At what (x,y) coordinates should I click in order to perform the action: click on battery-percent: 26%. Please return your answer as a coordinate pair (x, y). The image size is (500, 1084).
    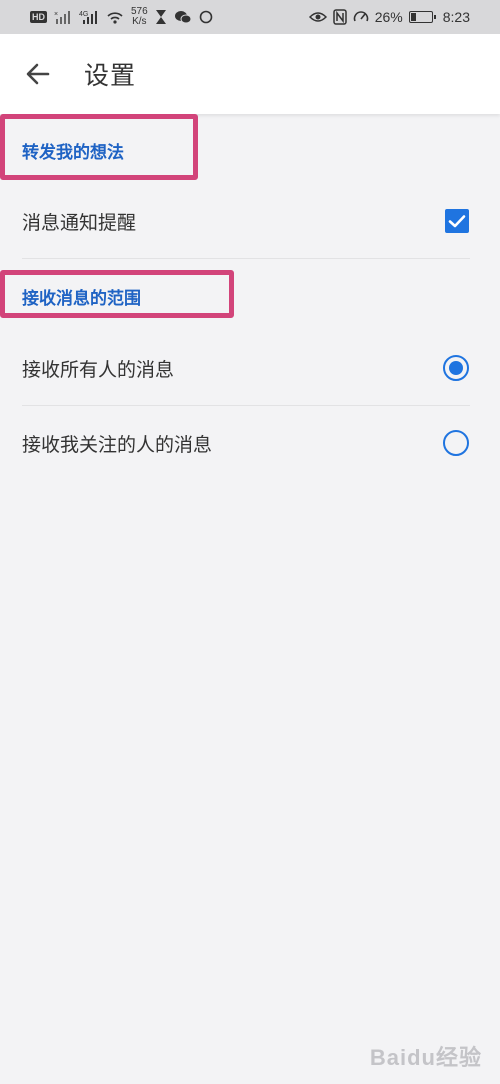
    Looking at the image, I should click on (388, 17).